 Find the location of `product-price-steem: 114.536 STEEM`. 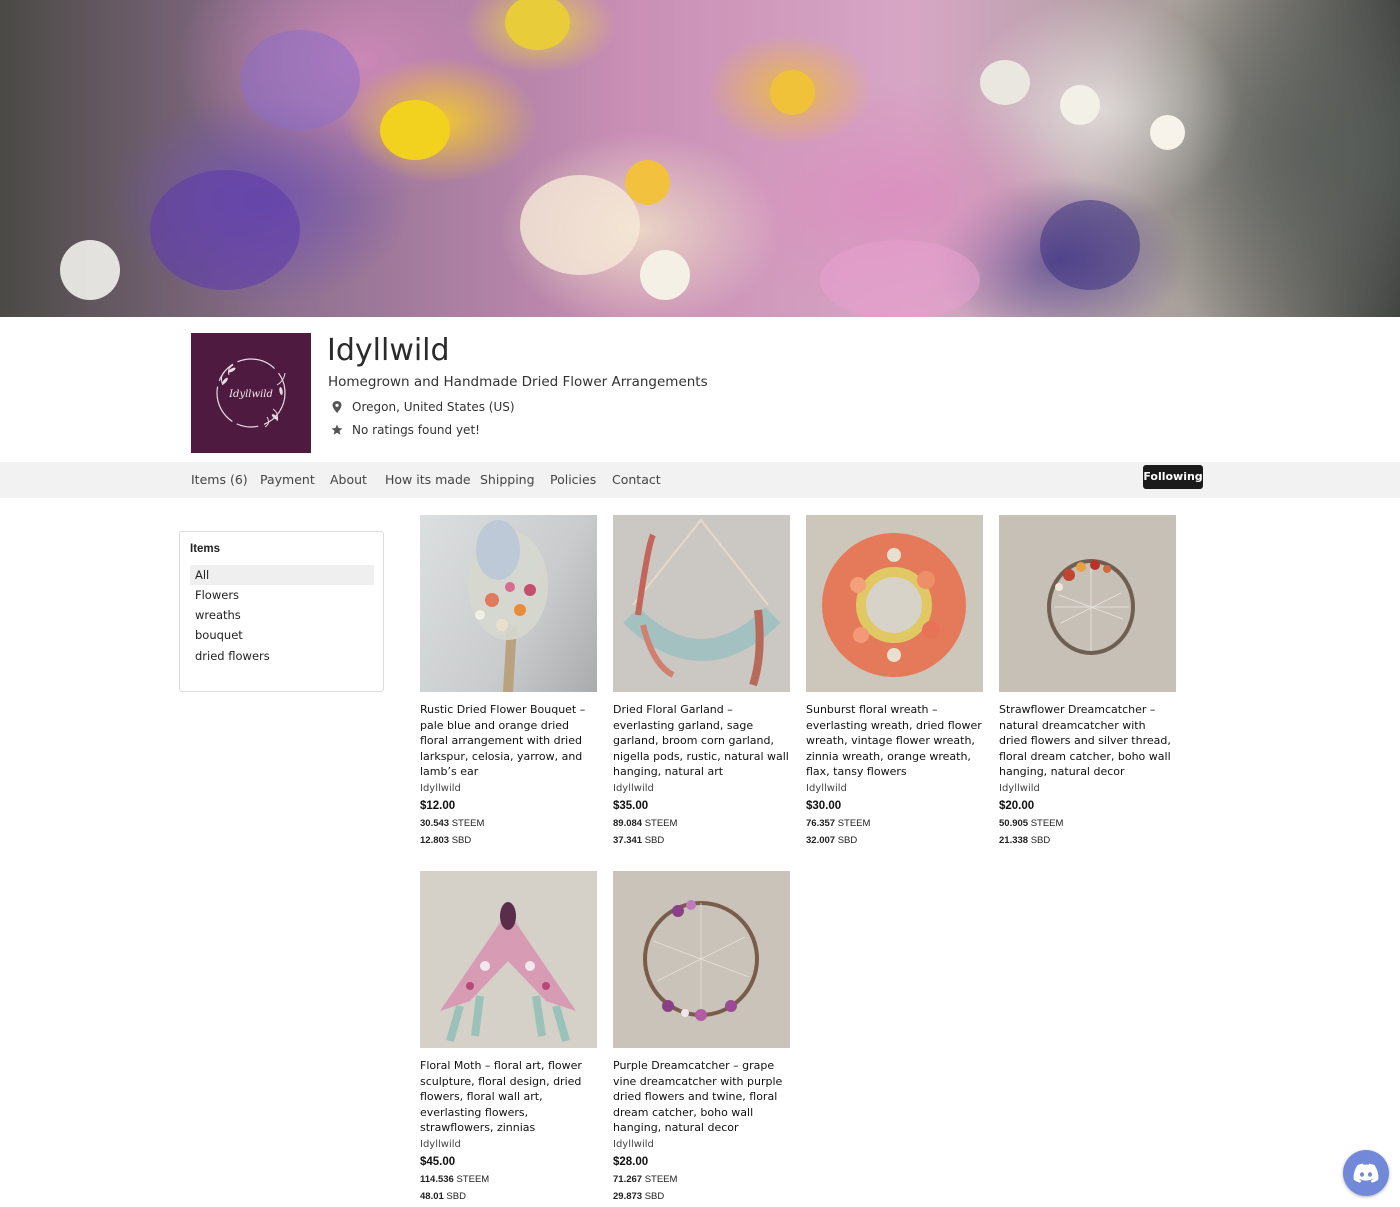

product-price-steem: 114.536 STEEM is located at coordinates (455, 1179).